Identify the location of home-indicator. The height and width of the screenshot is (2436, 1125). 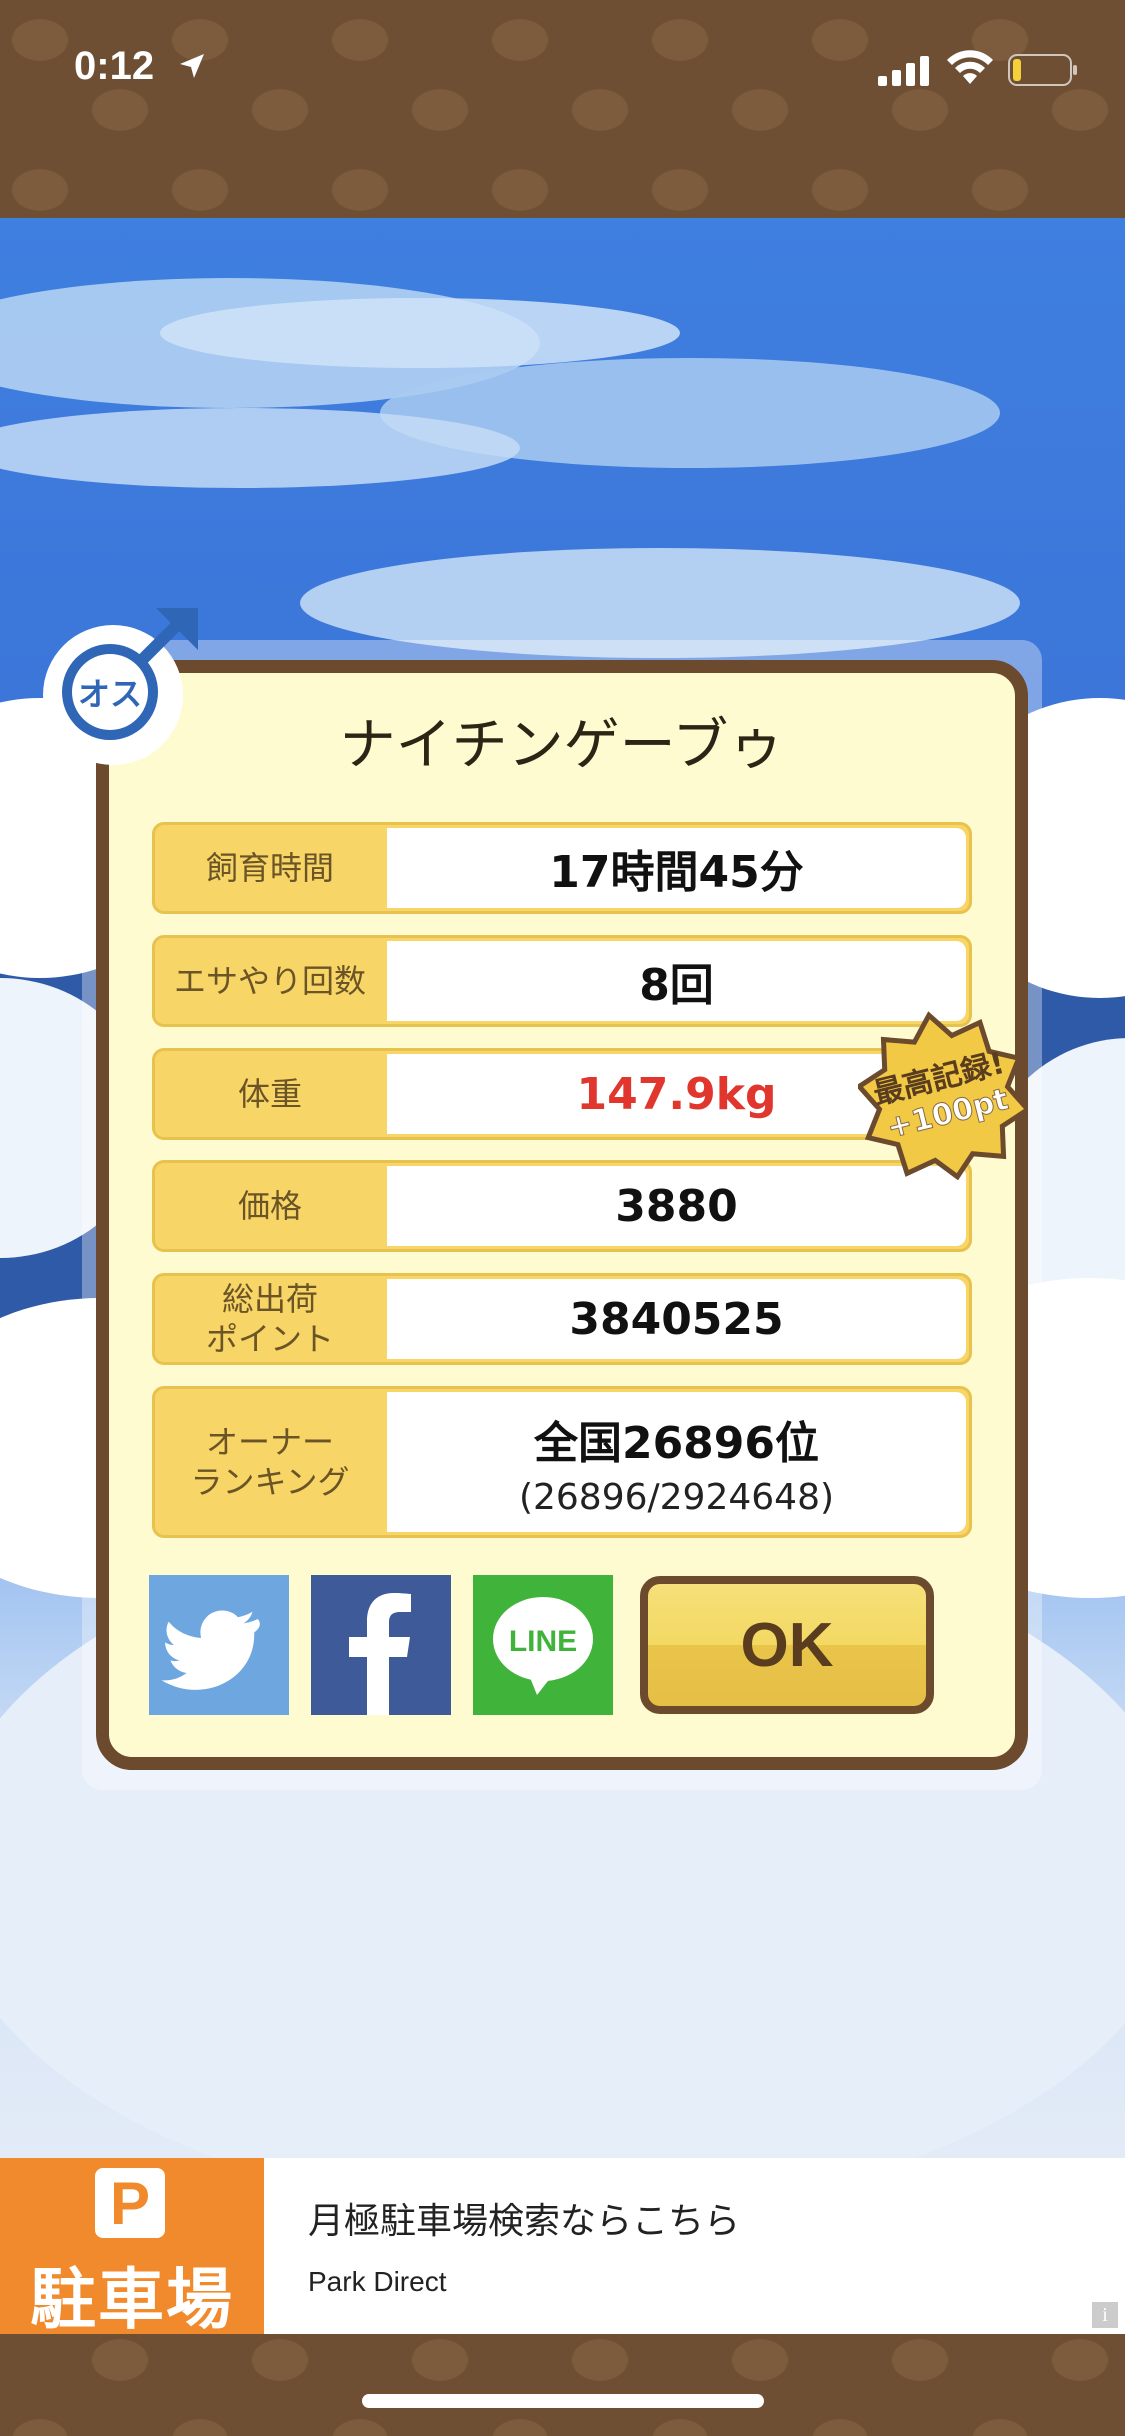
(563, 2401).